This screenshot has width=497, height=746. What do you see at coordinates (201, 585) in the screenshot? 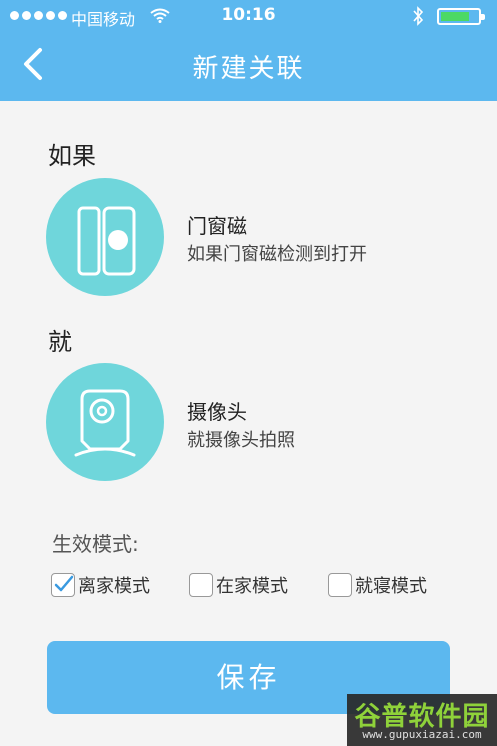
I see `checkbox-home` at bounding box center [201, 585].